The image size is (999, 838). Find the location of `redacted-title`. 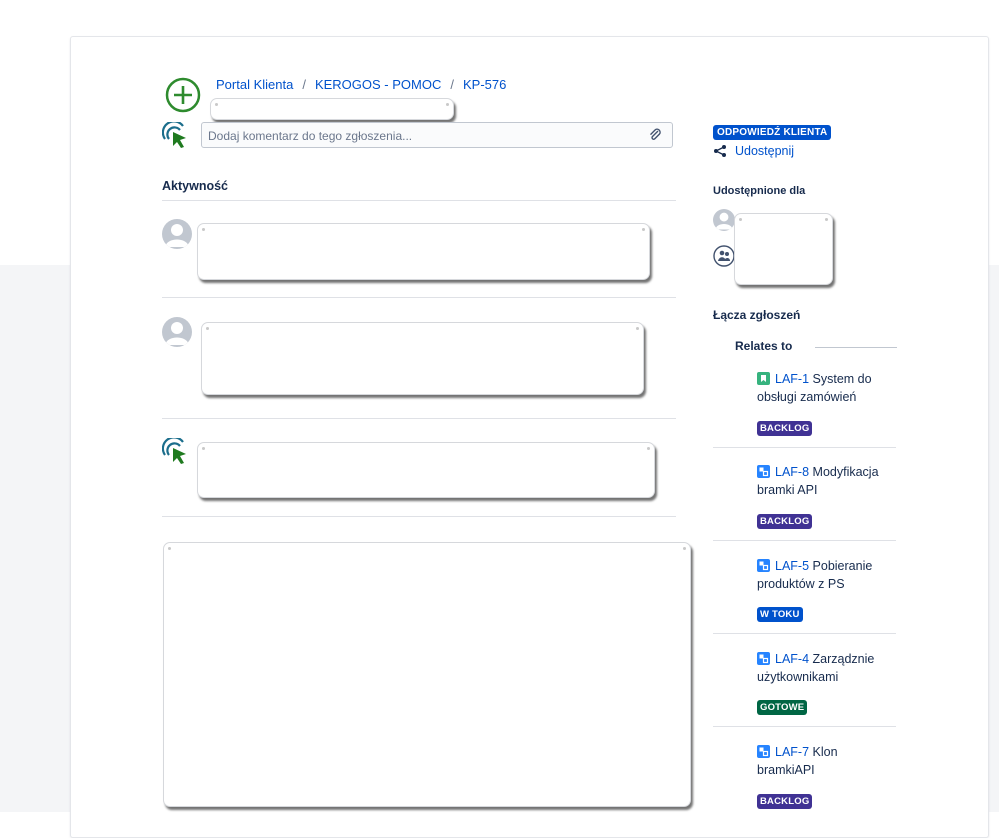

redacted-title is located at coordinates (332, 109).